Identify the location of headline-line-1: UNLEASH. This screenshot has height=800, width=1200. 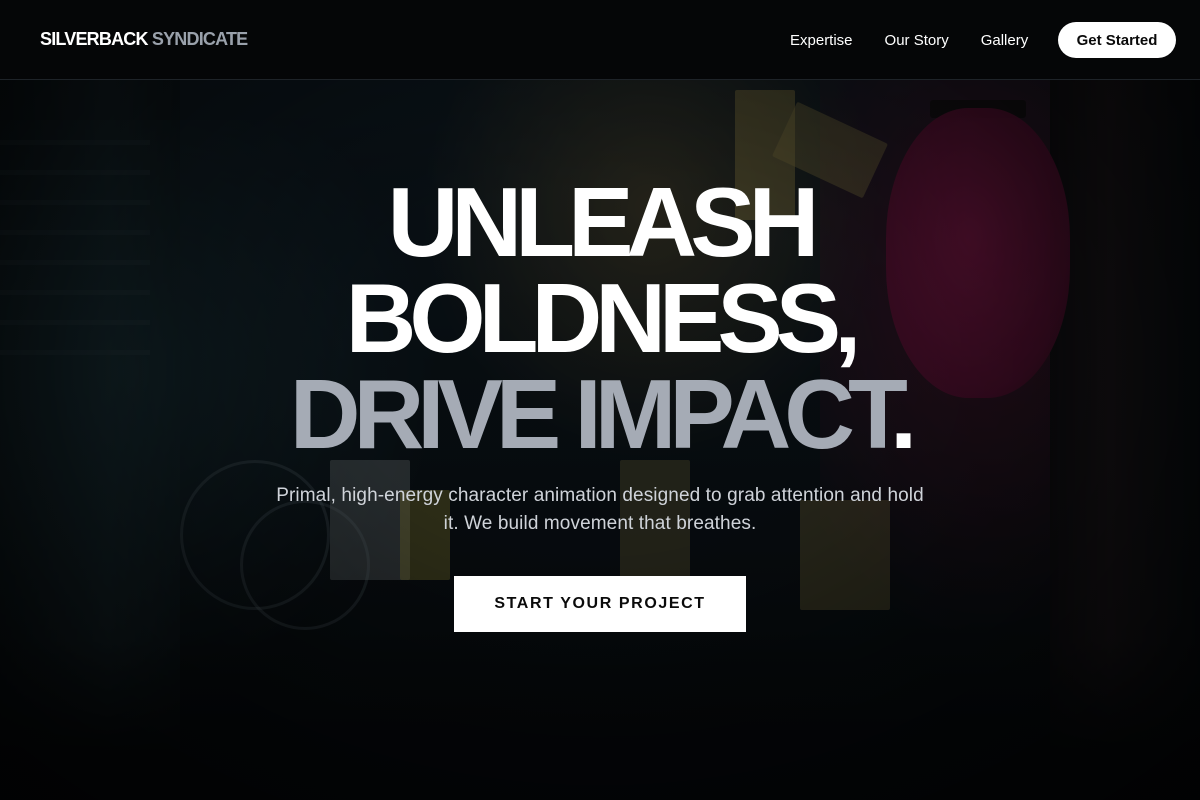
(603, 222).